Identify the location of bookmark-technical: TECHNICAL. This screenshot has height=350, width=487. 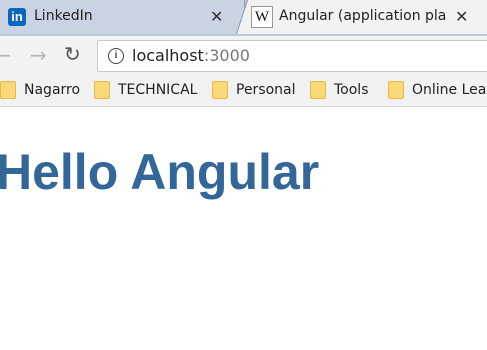
(145, 90).